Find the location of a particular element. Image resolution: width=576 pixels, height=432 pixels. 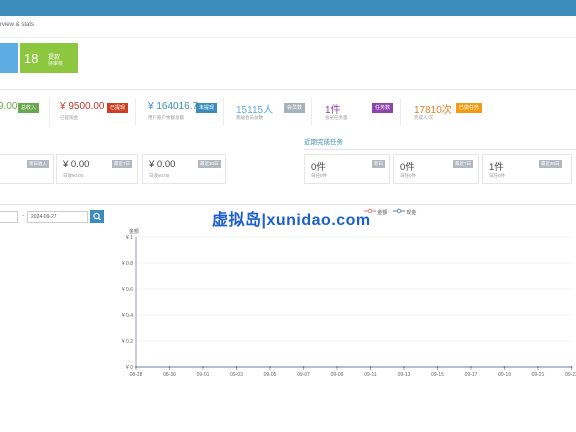

stat-badge: 已做任务 is located at coordinates (469, 108).